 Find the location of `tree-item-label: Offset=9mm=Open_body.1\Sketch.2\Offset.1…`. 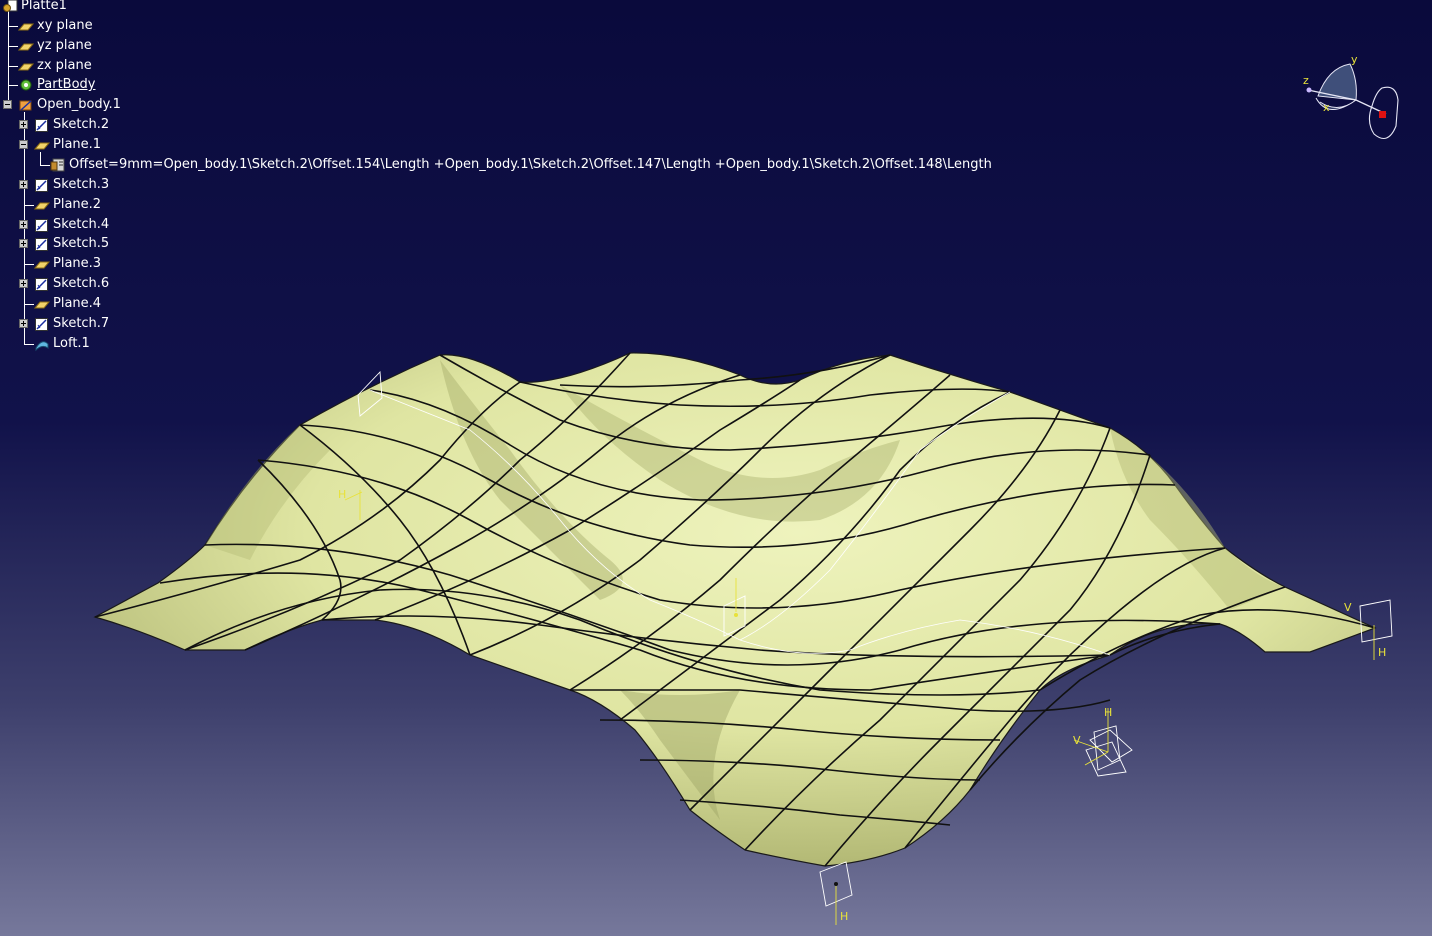

tree-item-label: Offset=9mm=Open_body.1\Sketch.2\Offset.1… is located at coordinates (530, 164).